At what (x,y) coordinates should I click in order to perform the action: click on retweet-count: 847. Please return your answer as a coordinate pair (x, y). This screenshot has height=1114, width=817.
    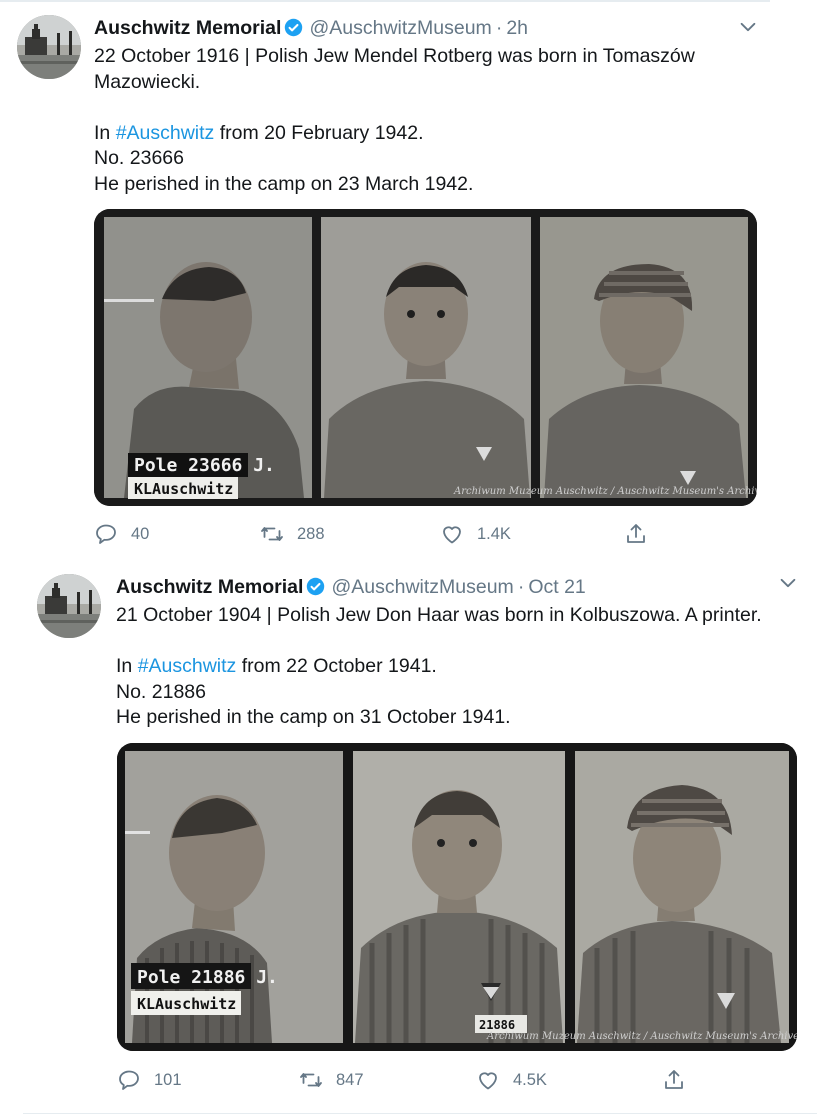
    Looking at the image, I should click on (350, 1079).